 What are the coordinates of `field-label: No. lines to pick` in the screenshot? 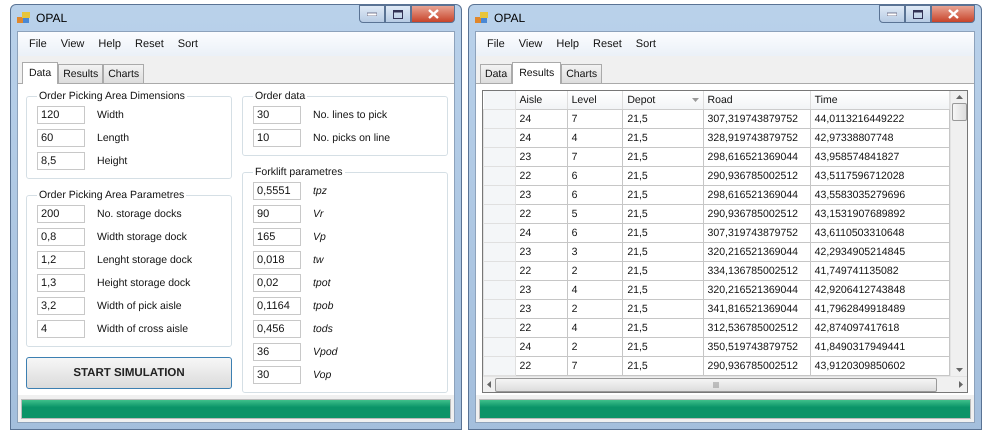 It's located at (350, 115).